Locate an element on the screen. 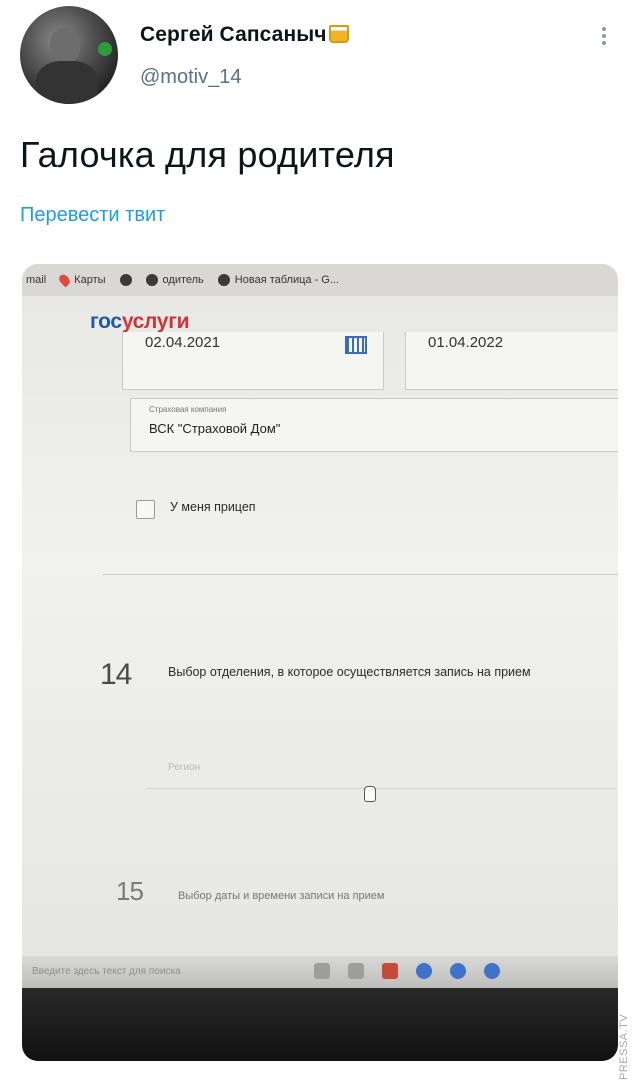 The width and height of the screenshot is (640, 1080). insurer-label: Страховая компания is located at coordinates (188, 409).